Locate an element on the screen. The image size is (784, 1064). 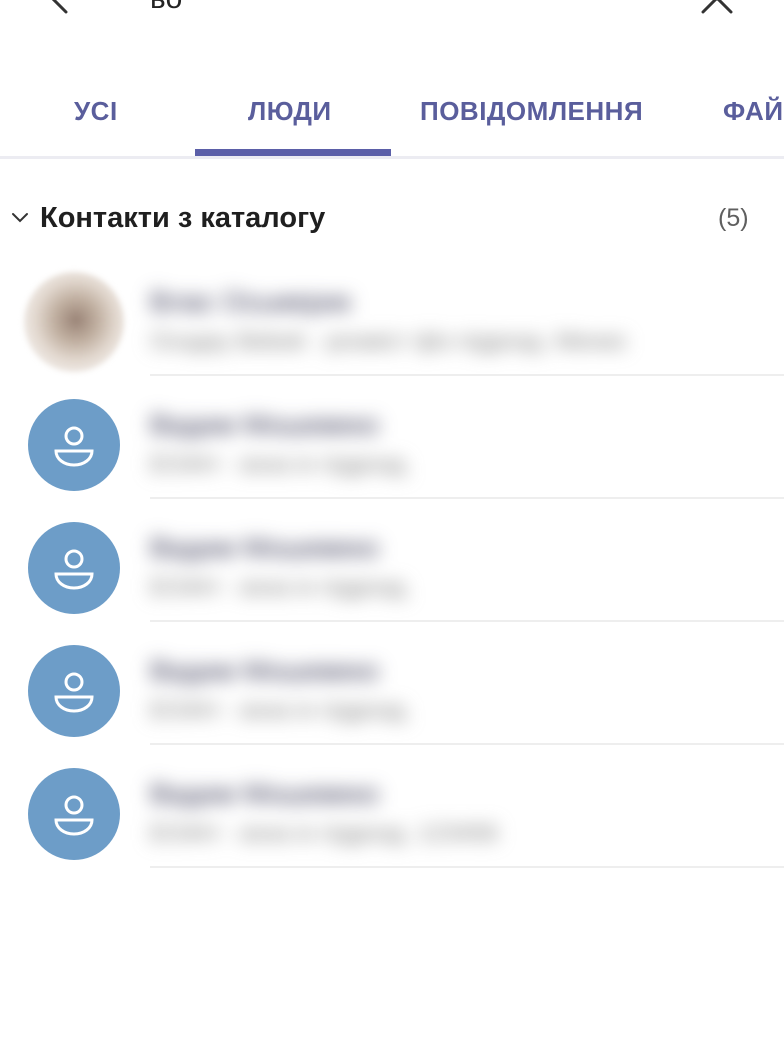
back-button is located at coordinates (60, 8).